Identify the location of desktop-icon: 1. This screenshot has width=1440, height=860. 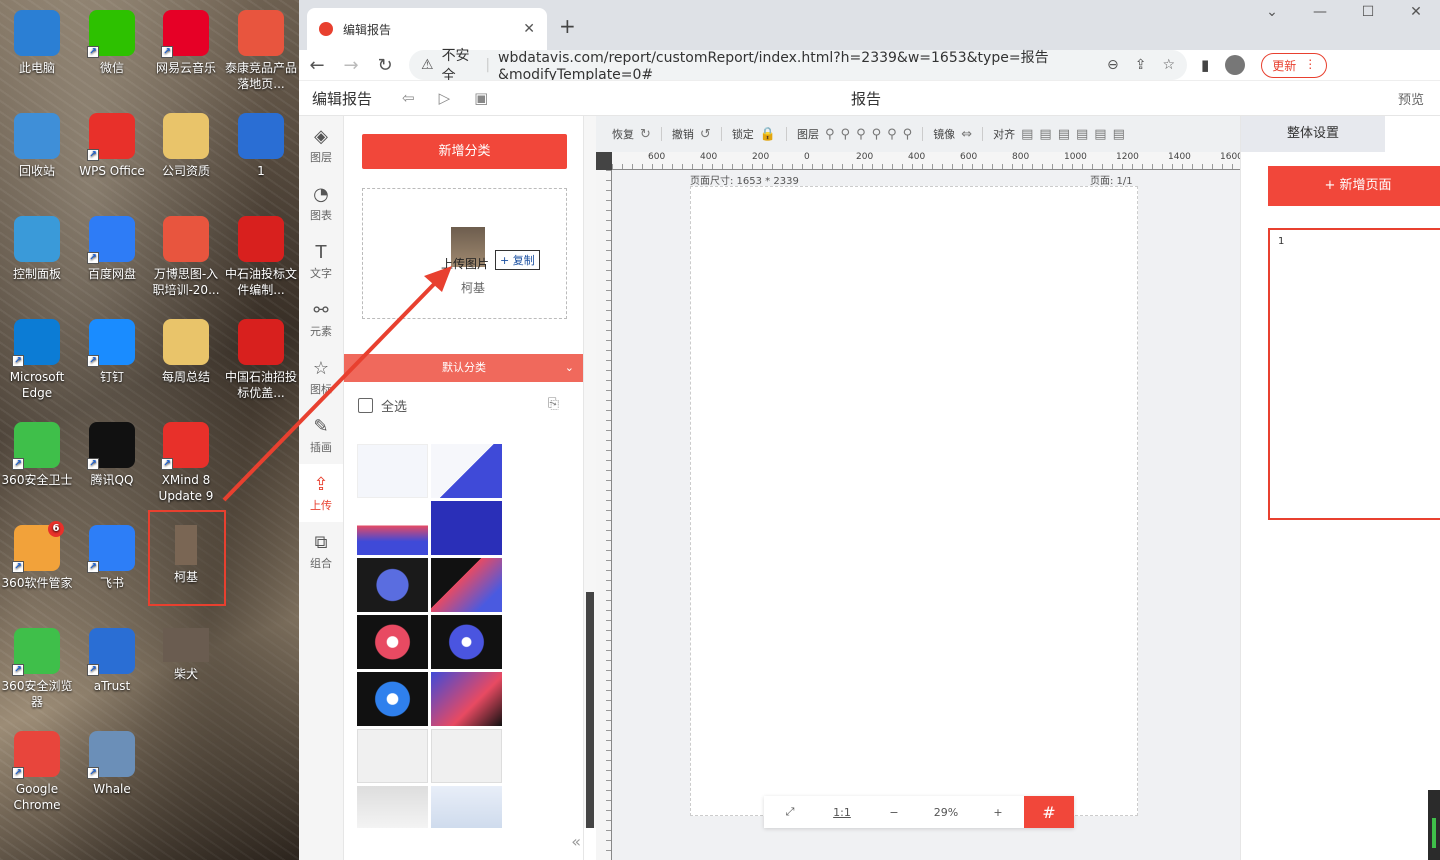
(261, 146).